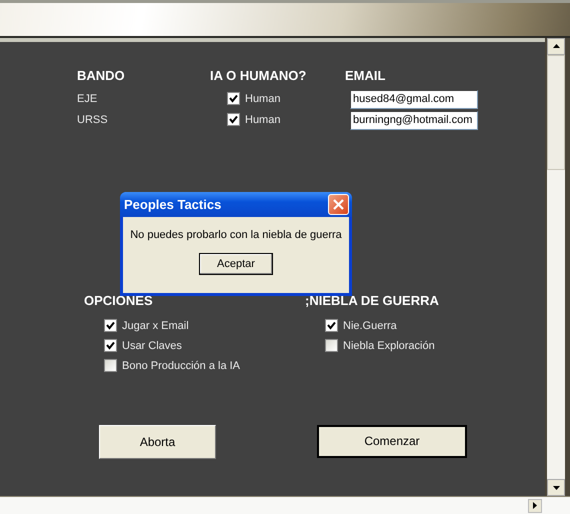 The width and height of the screenshot is (570, 514). I want to click on email-field: burningng@hotmail.com, so click(414, 120).